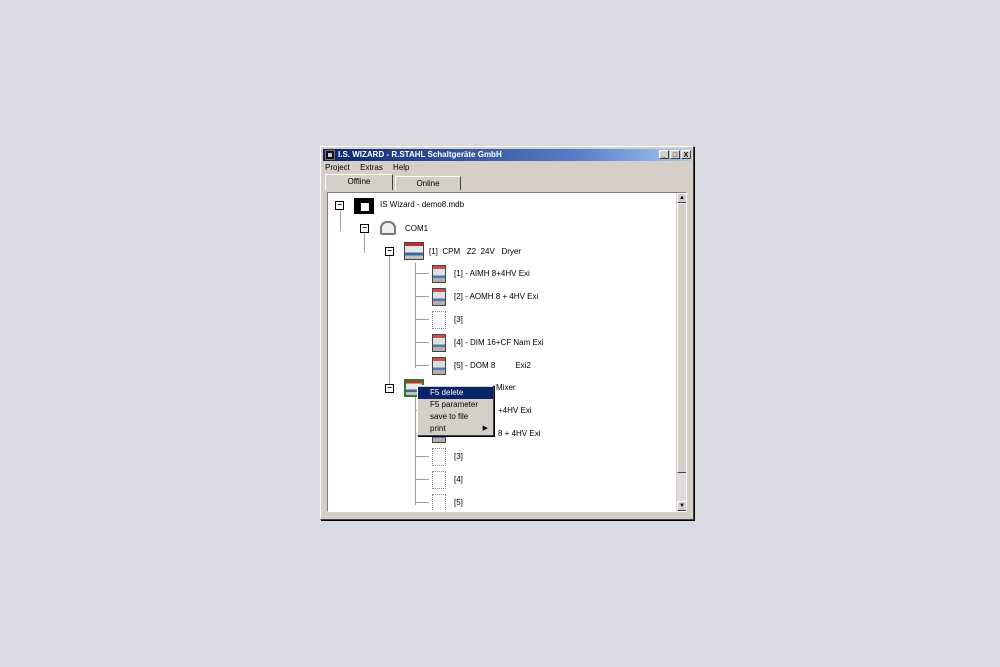 This screenshot has width=1000, height=667. What do you see at coordinates (455, 393) in the screenshot?
I see `context-item-delete: F5 delete` at bounding box center [455, 393].